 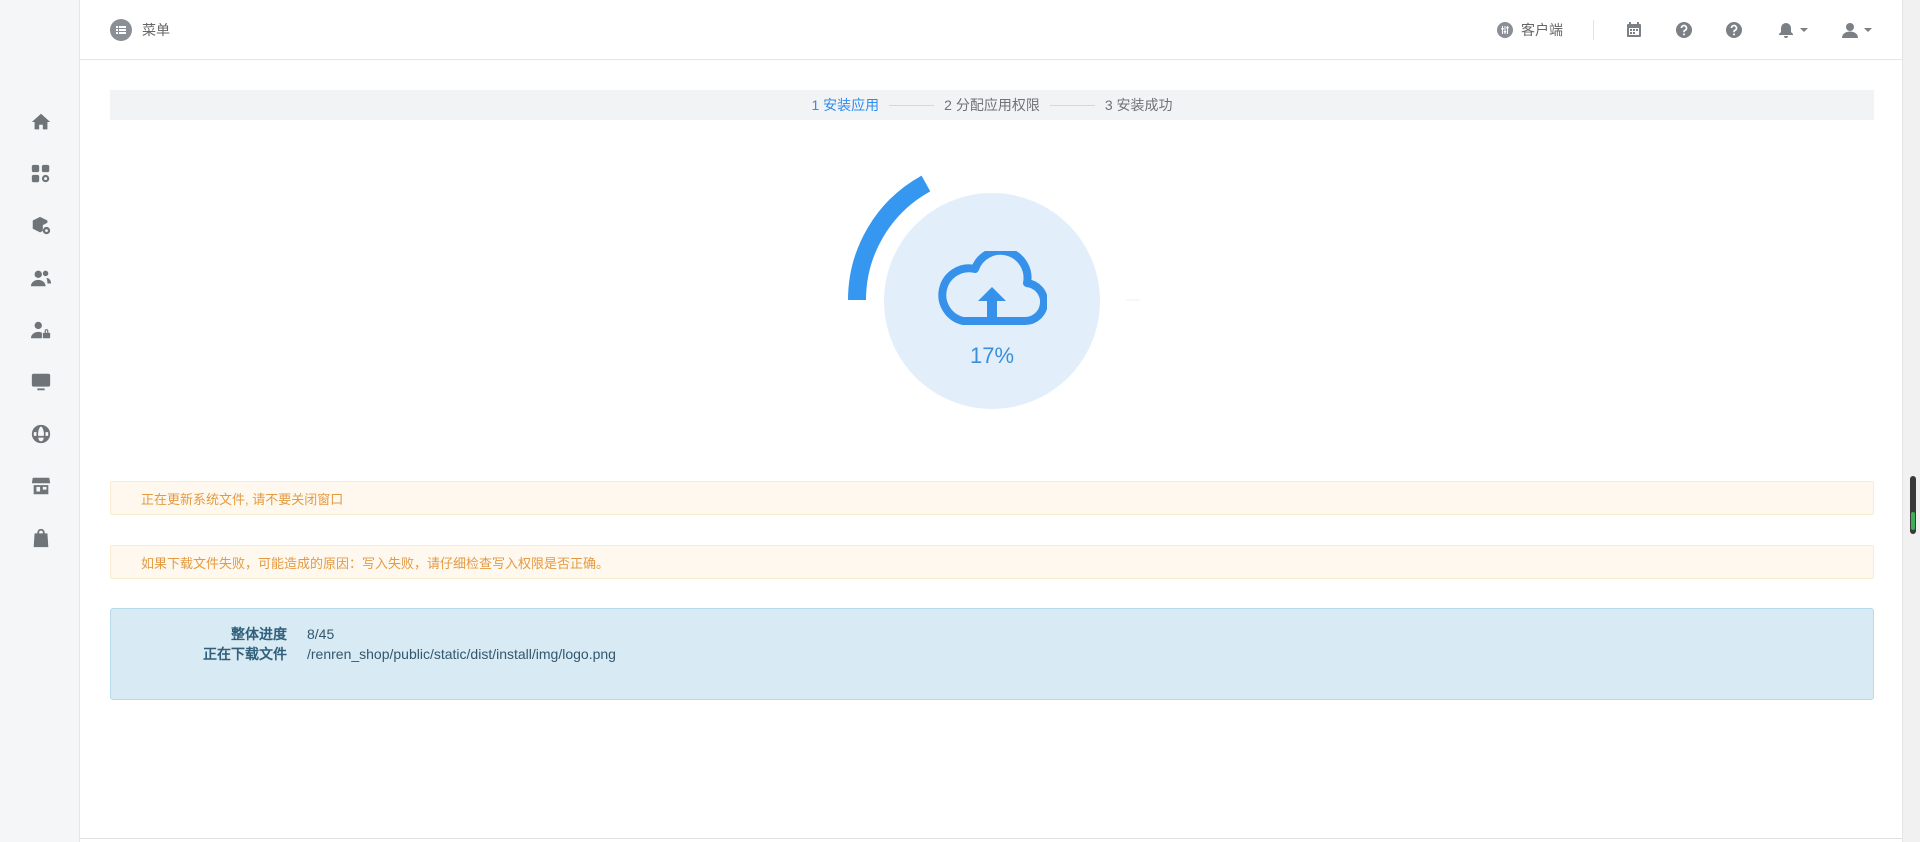 I want to click on install-steps: 1 安装应用 2 分配应用权限 3 安装成功, so click(x=992, y=105).